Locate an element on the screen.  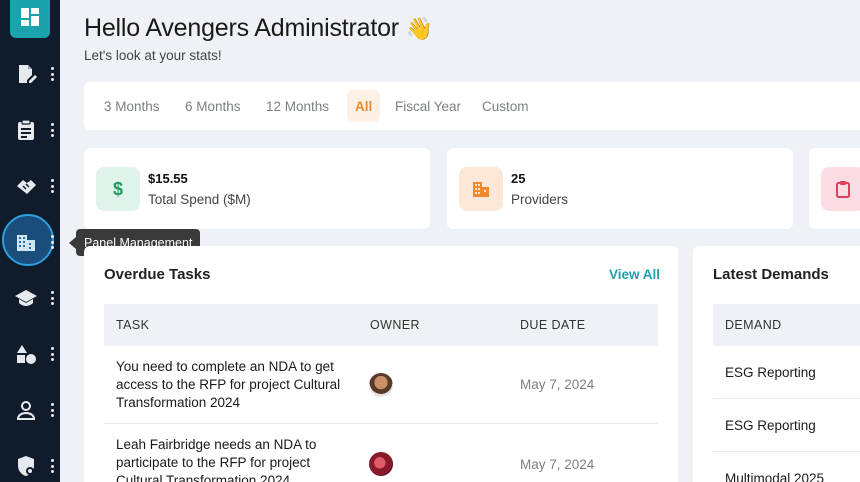
stat-value: $15.55 is located at coordinates (168, 178).